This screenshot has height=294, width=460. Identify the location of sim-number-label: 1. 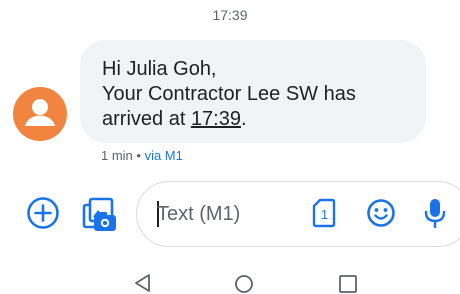
(324, 214).